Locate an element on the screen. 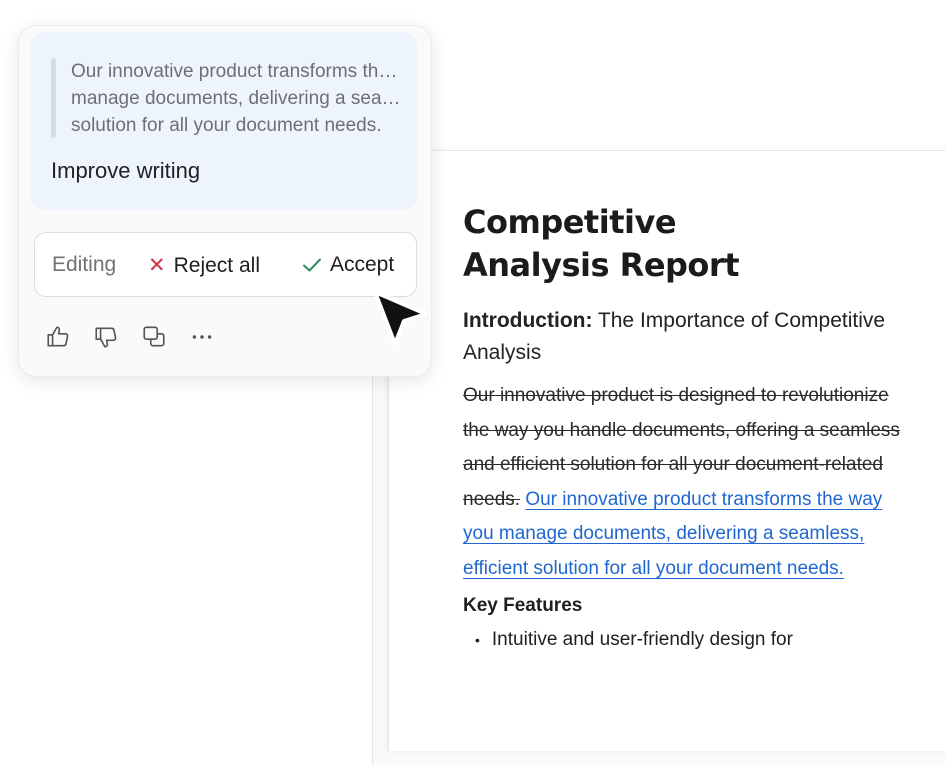  title-line-2: Analysis Report is located at coordinates (601, 265).